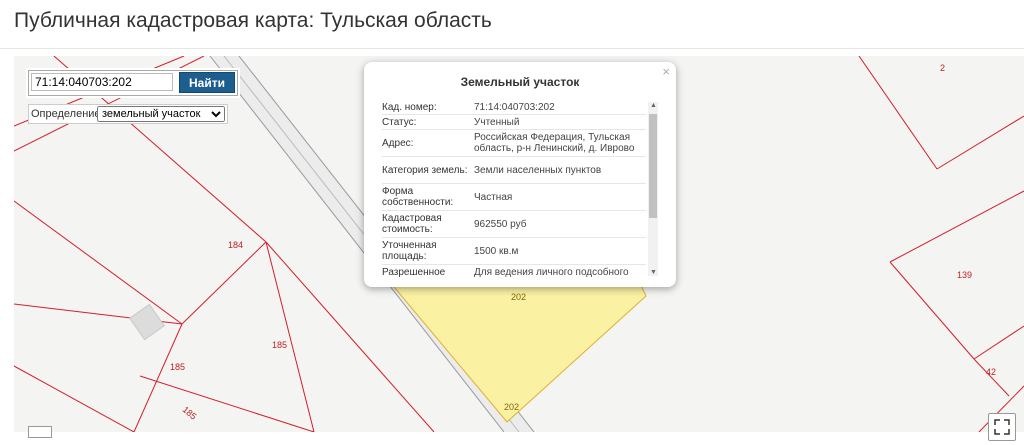 The image size is (1024, 445). Describe the element at coordinates (520, 82) in the screenshot. I see `popup-title: Земельный участок` at that location.